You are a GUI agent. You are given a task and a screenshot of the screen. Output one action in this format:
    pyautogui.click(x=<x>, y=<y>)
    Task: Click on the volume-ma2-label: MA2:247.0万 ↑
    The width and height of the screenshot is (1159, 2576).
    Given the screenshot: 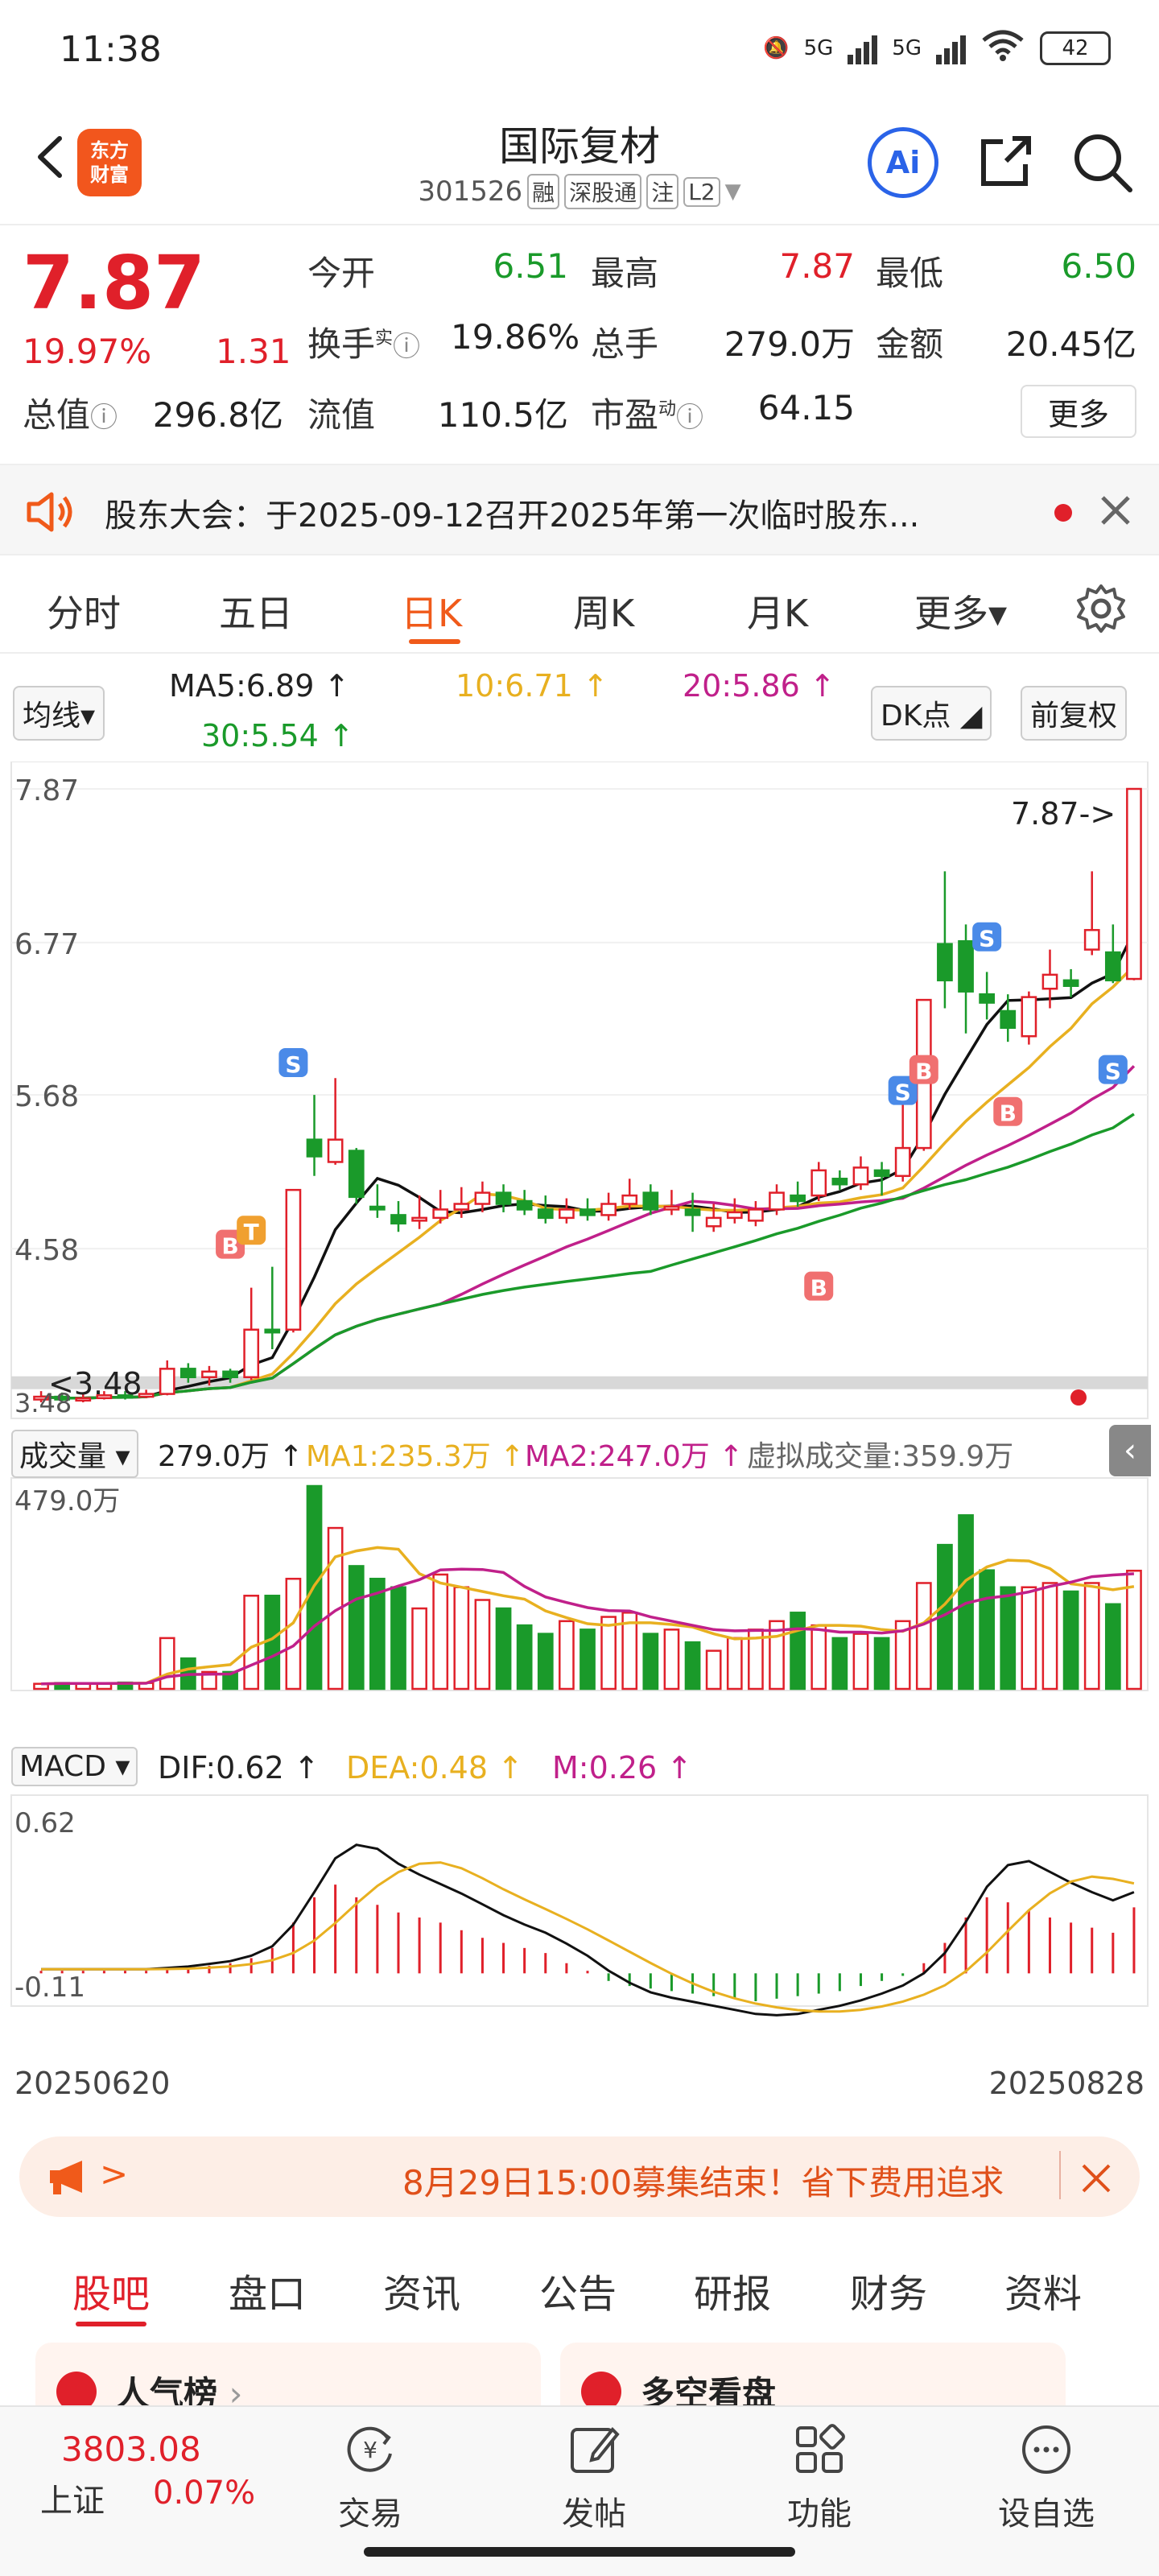 What is the action you would take?
    pyautogui.click(x=634, y=1456)
    